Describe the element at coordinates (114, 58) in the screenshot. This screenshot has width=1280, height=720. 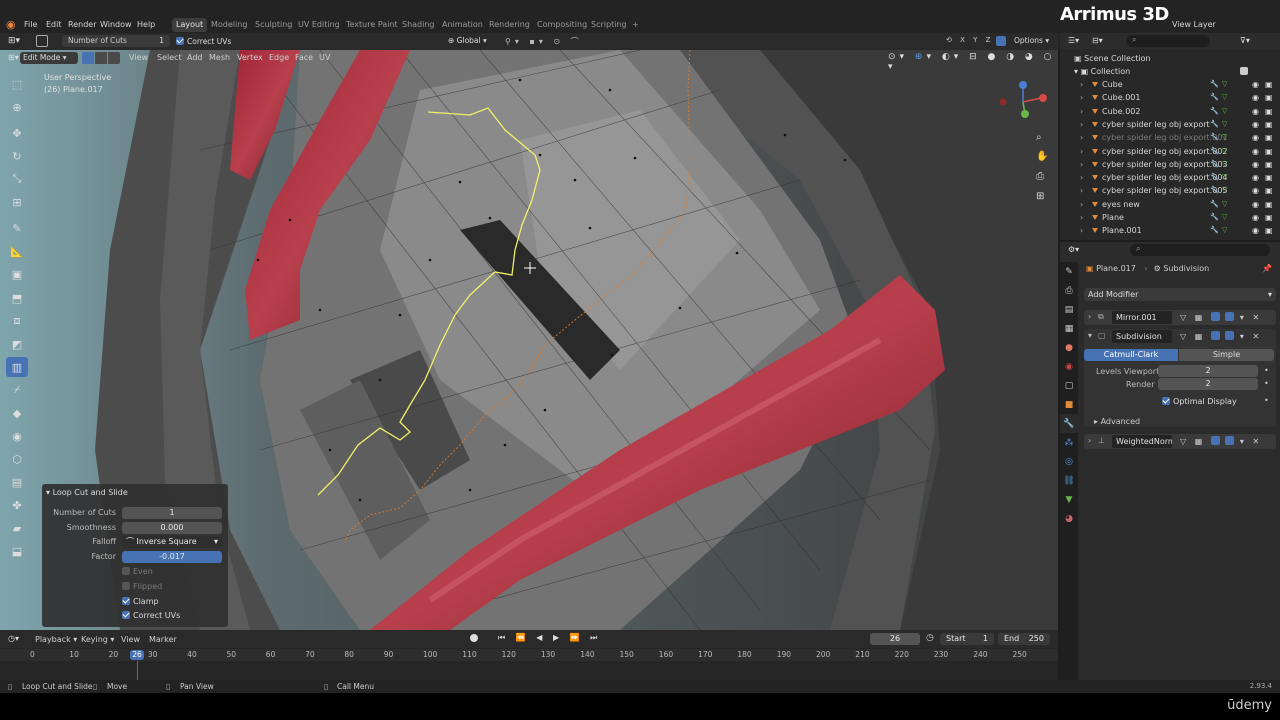
I see `face-select-icon` at that location.